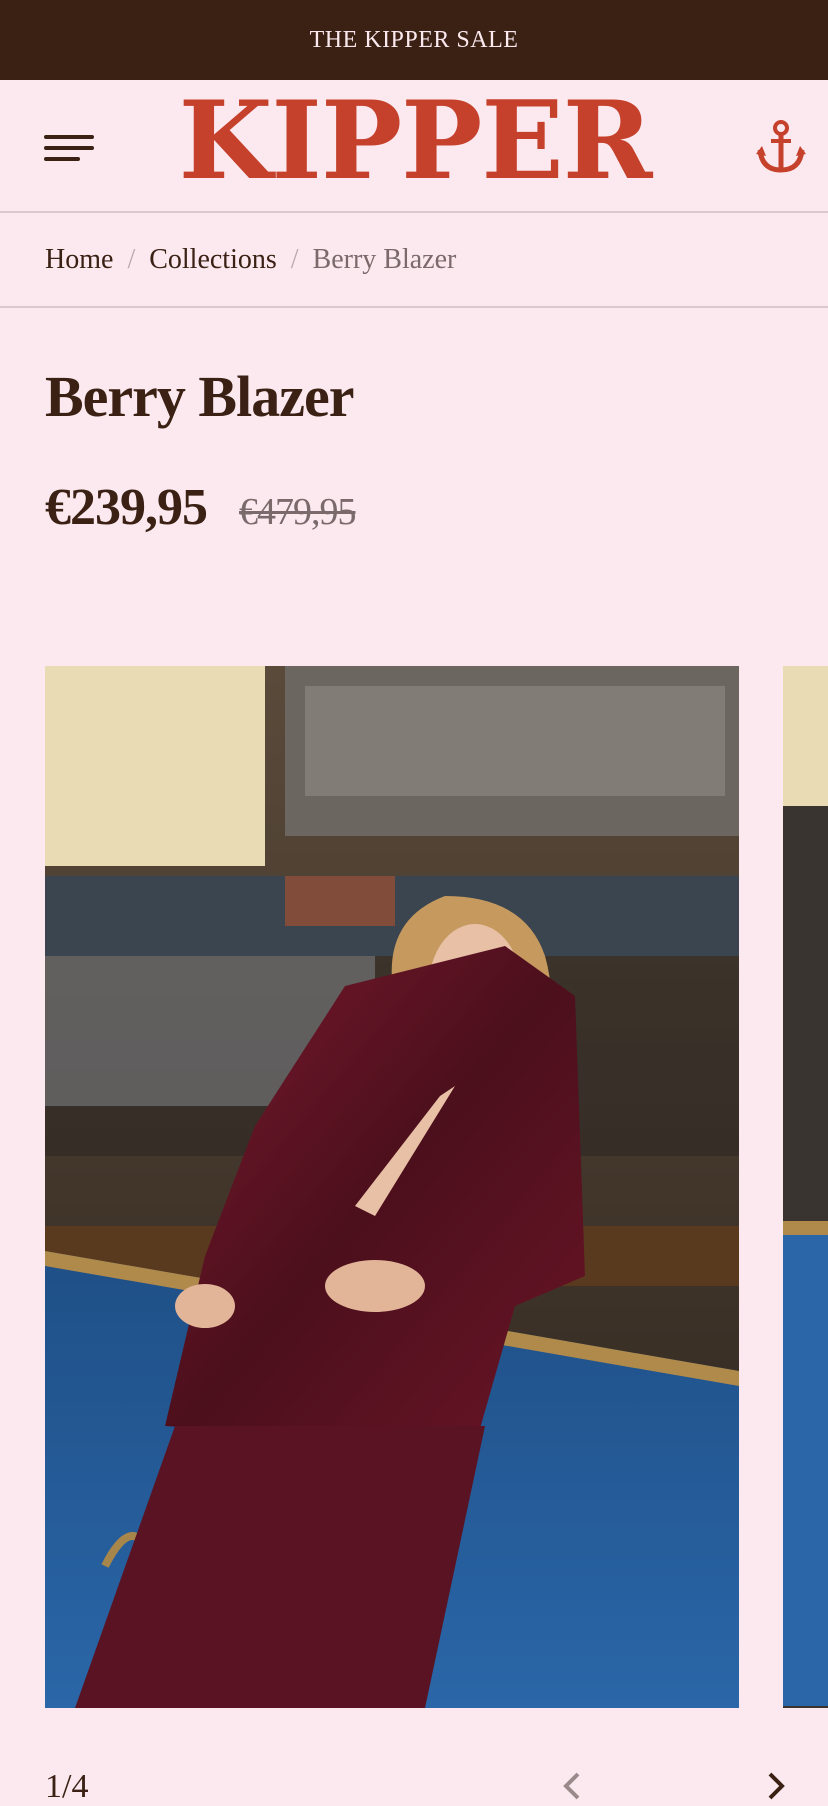 The image size is (828, 1806). Describe the element at coordinates (384, 259) in the screenshot. I see `breadcrumb-current: Berry Blazer` at that location.